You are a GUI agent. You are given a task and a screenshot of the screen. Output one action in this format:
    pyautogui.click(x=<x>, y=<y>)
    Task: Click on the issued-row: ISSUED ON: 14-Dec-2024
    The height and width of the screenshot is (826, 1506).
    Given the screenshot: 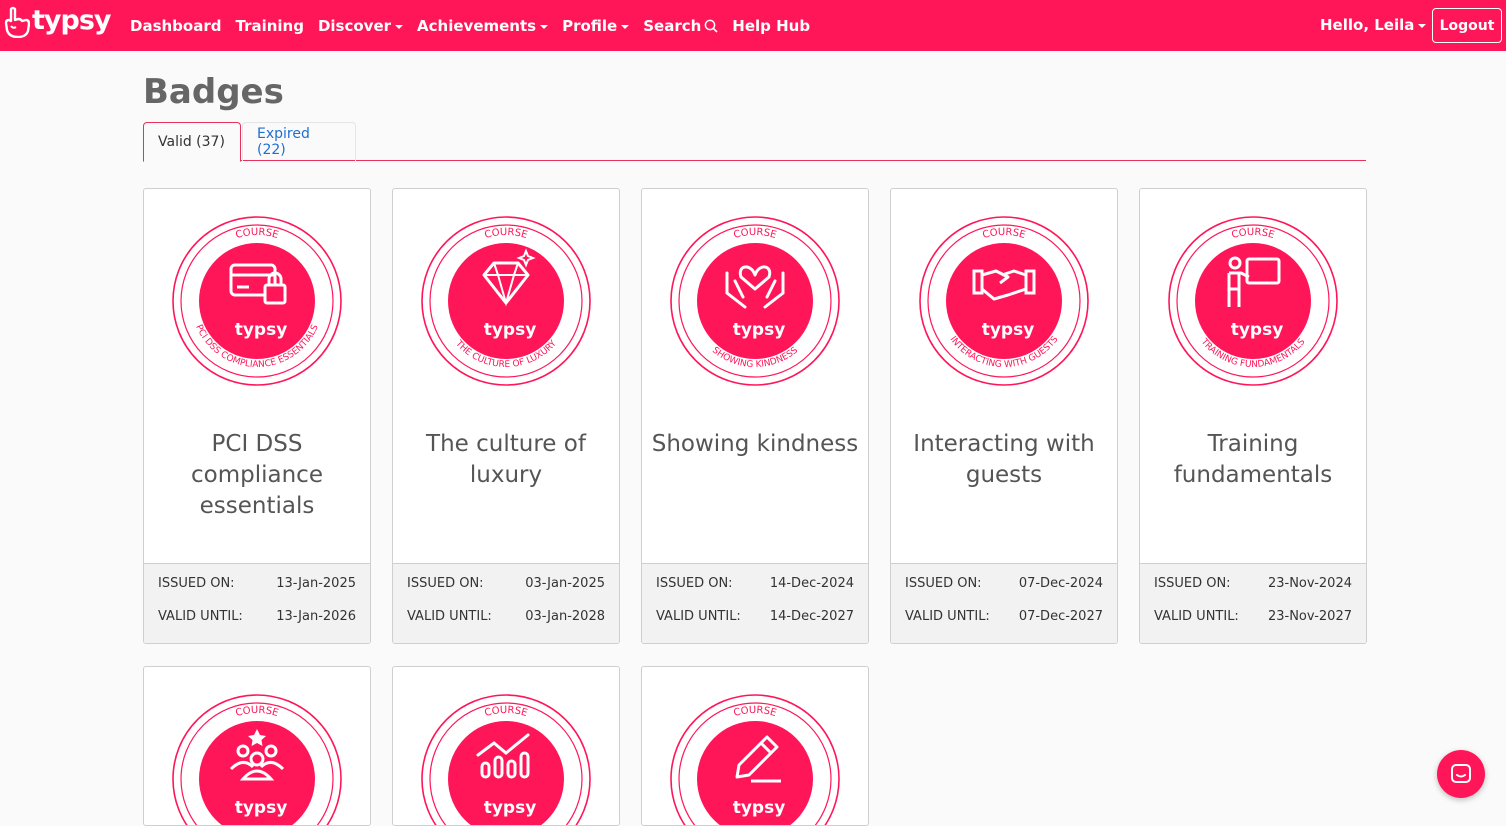 What is the action you would take?
    pyautogui.click(x=755, y=583)
    